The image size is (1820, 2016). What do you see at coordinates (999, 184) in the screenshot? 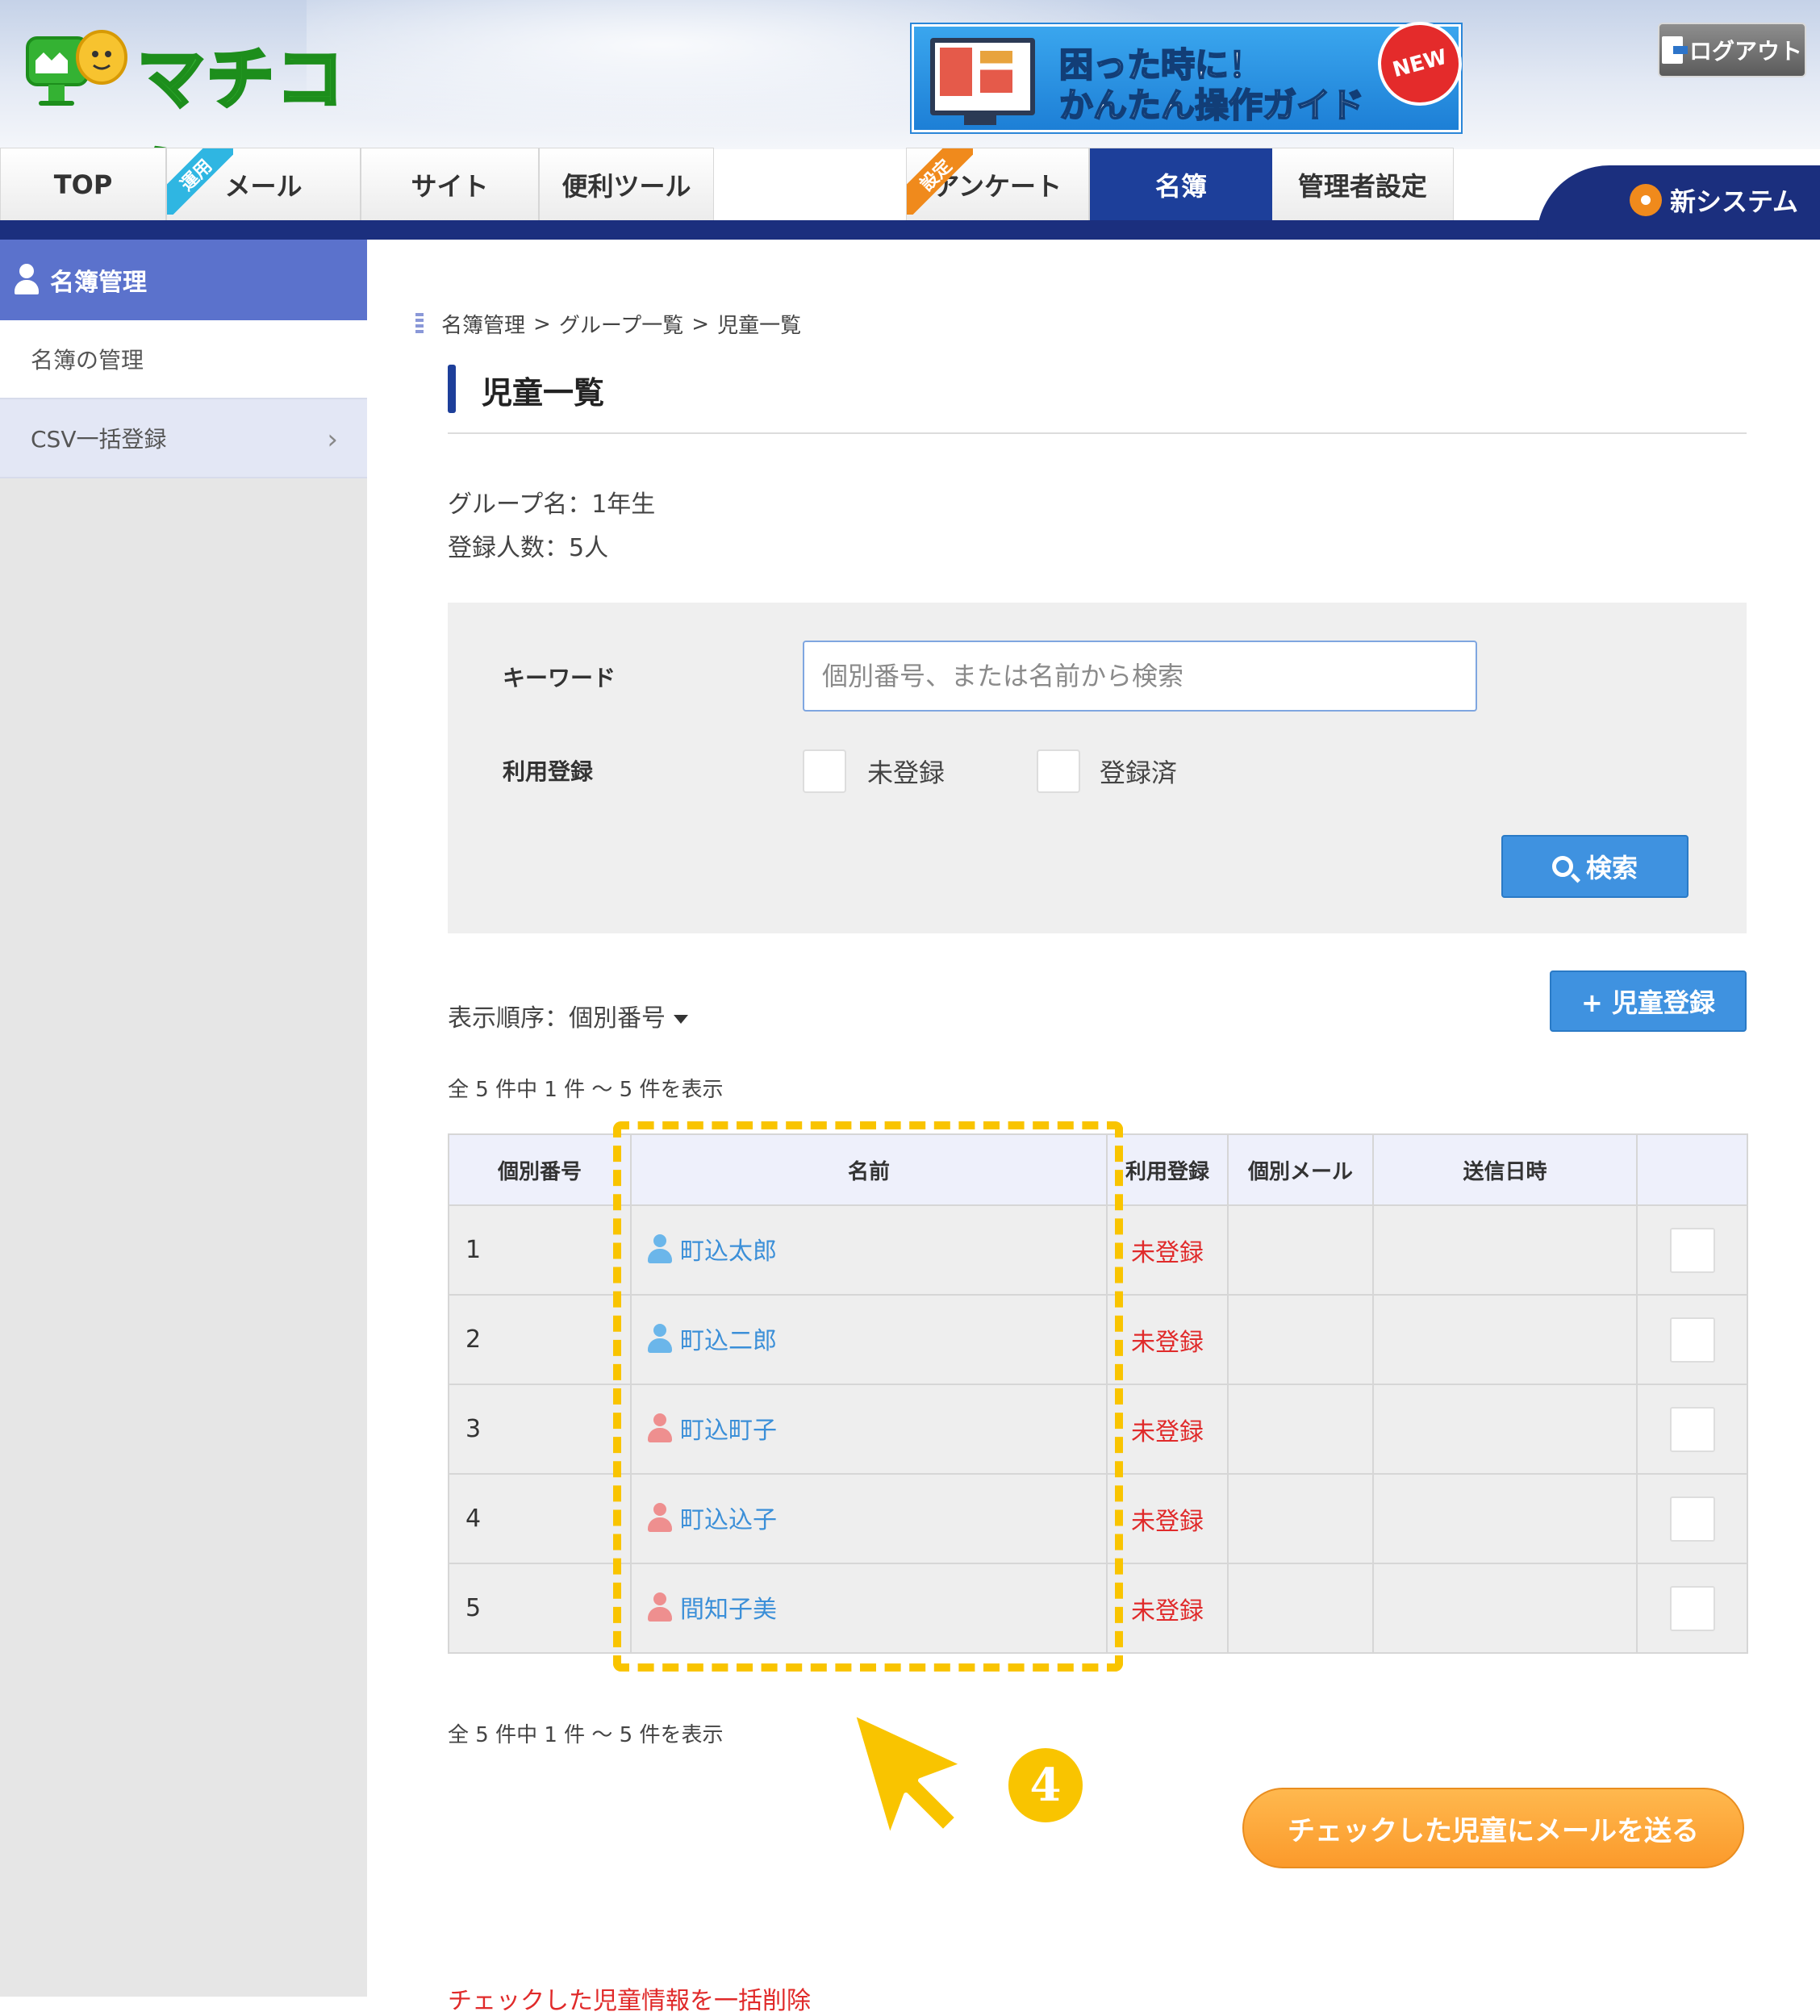
I see `tab-survey: 設定 アンケート` at bounding box center [999, 184].